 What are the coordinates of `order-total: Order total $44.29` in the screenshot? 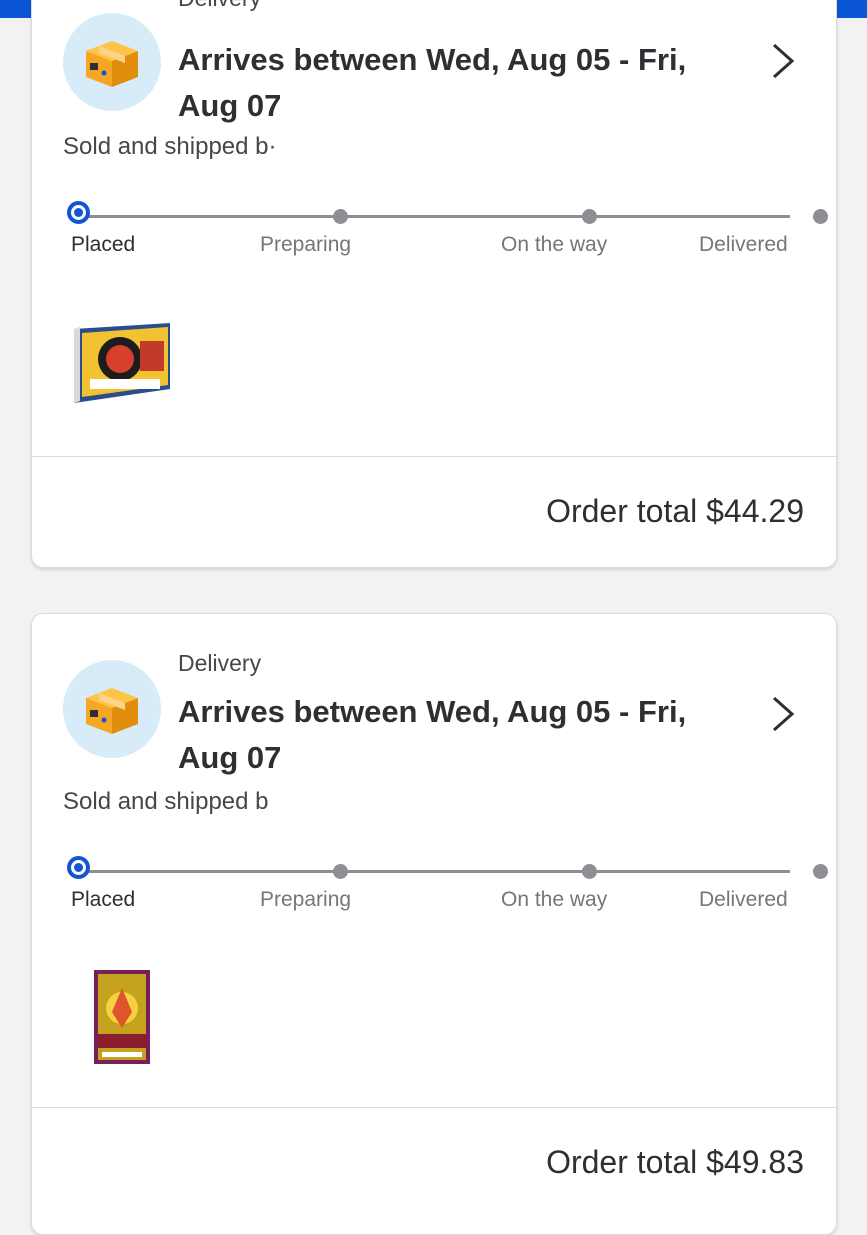 It's located at (675, 511).